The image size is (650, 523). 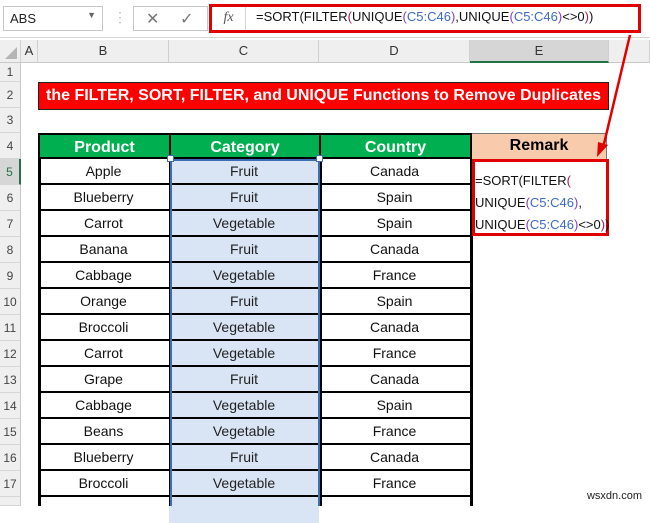 What do you see at coordinates (10, 328) in the screenshot?
I see `row-header: 11` at bounding box center [10, 328].